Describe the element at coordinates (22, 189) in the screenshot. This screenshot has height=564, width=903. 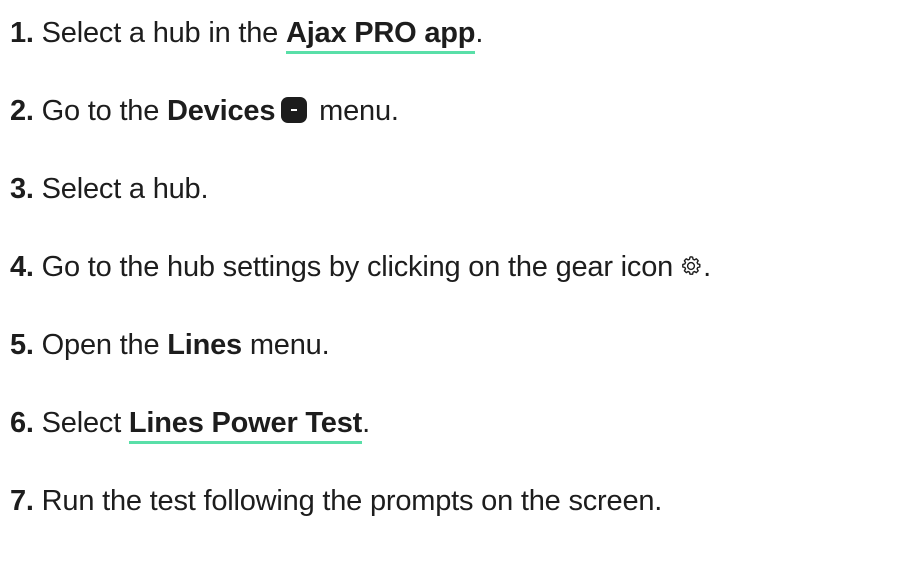
I see `step-number: 3.` at that location.